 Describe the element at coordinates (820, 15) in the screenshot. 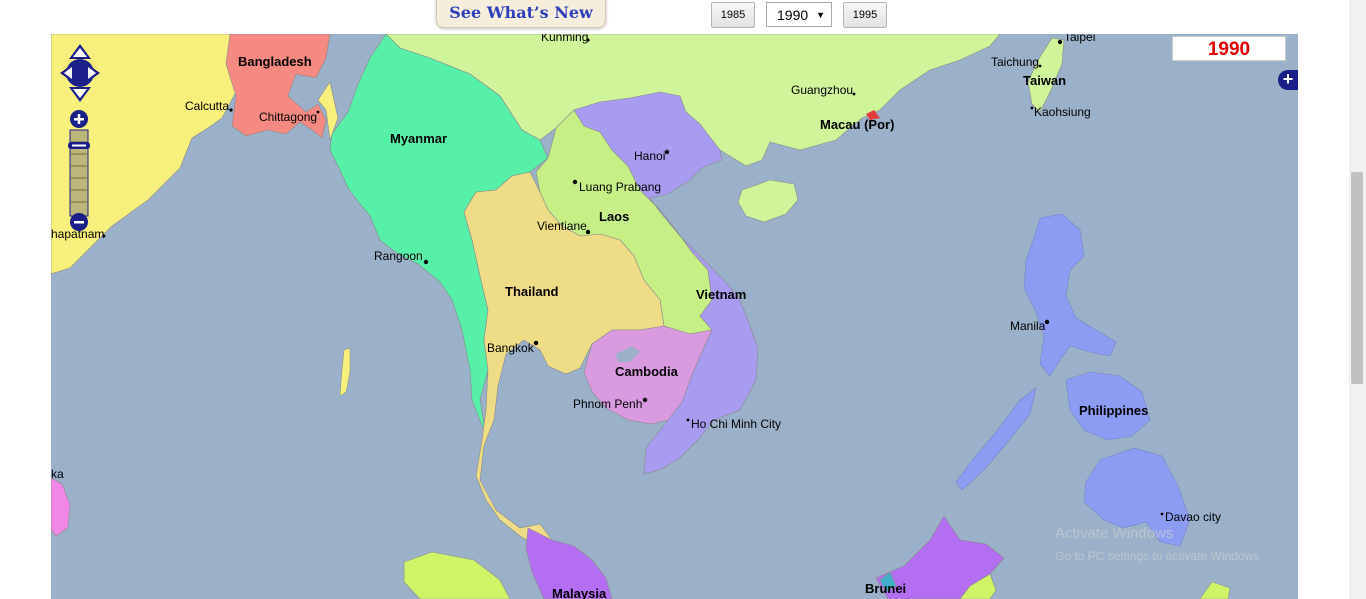

I see `chevron-down-icon: ▼` at that location.